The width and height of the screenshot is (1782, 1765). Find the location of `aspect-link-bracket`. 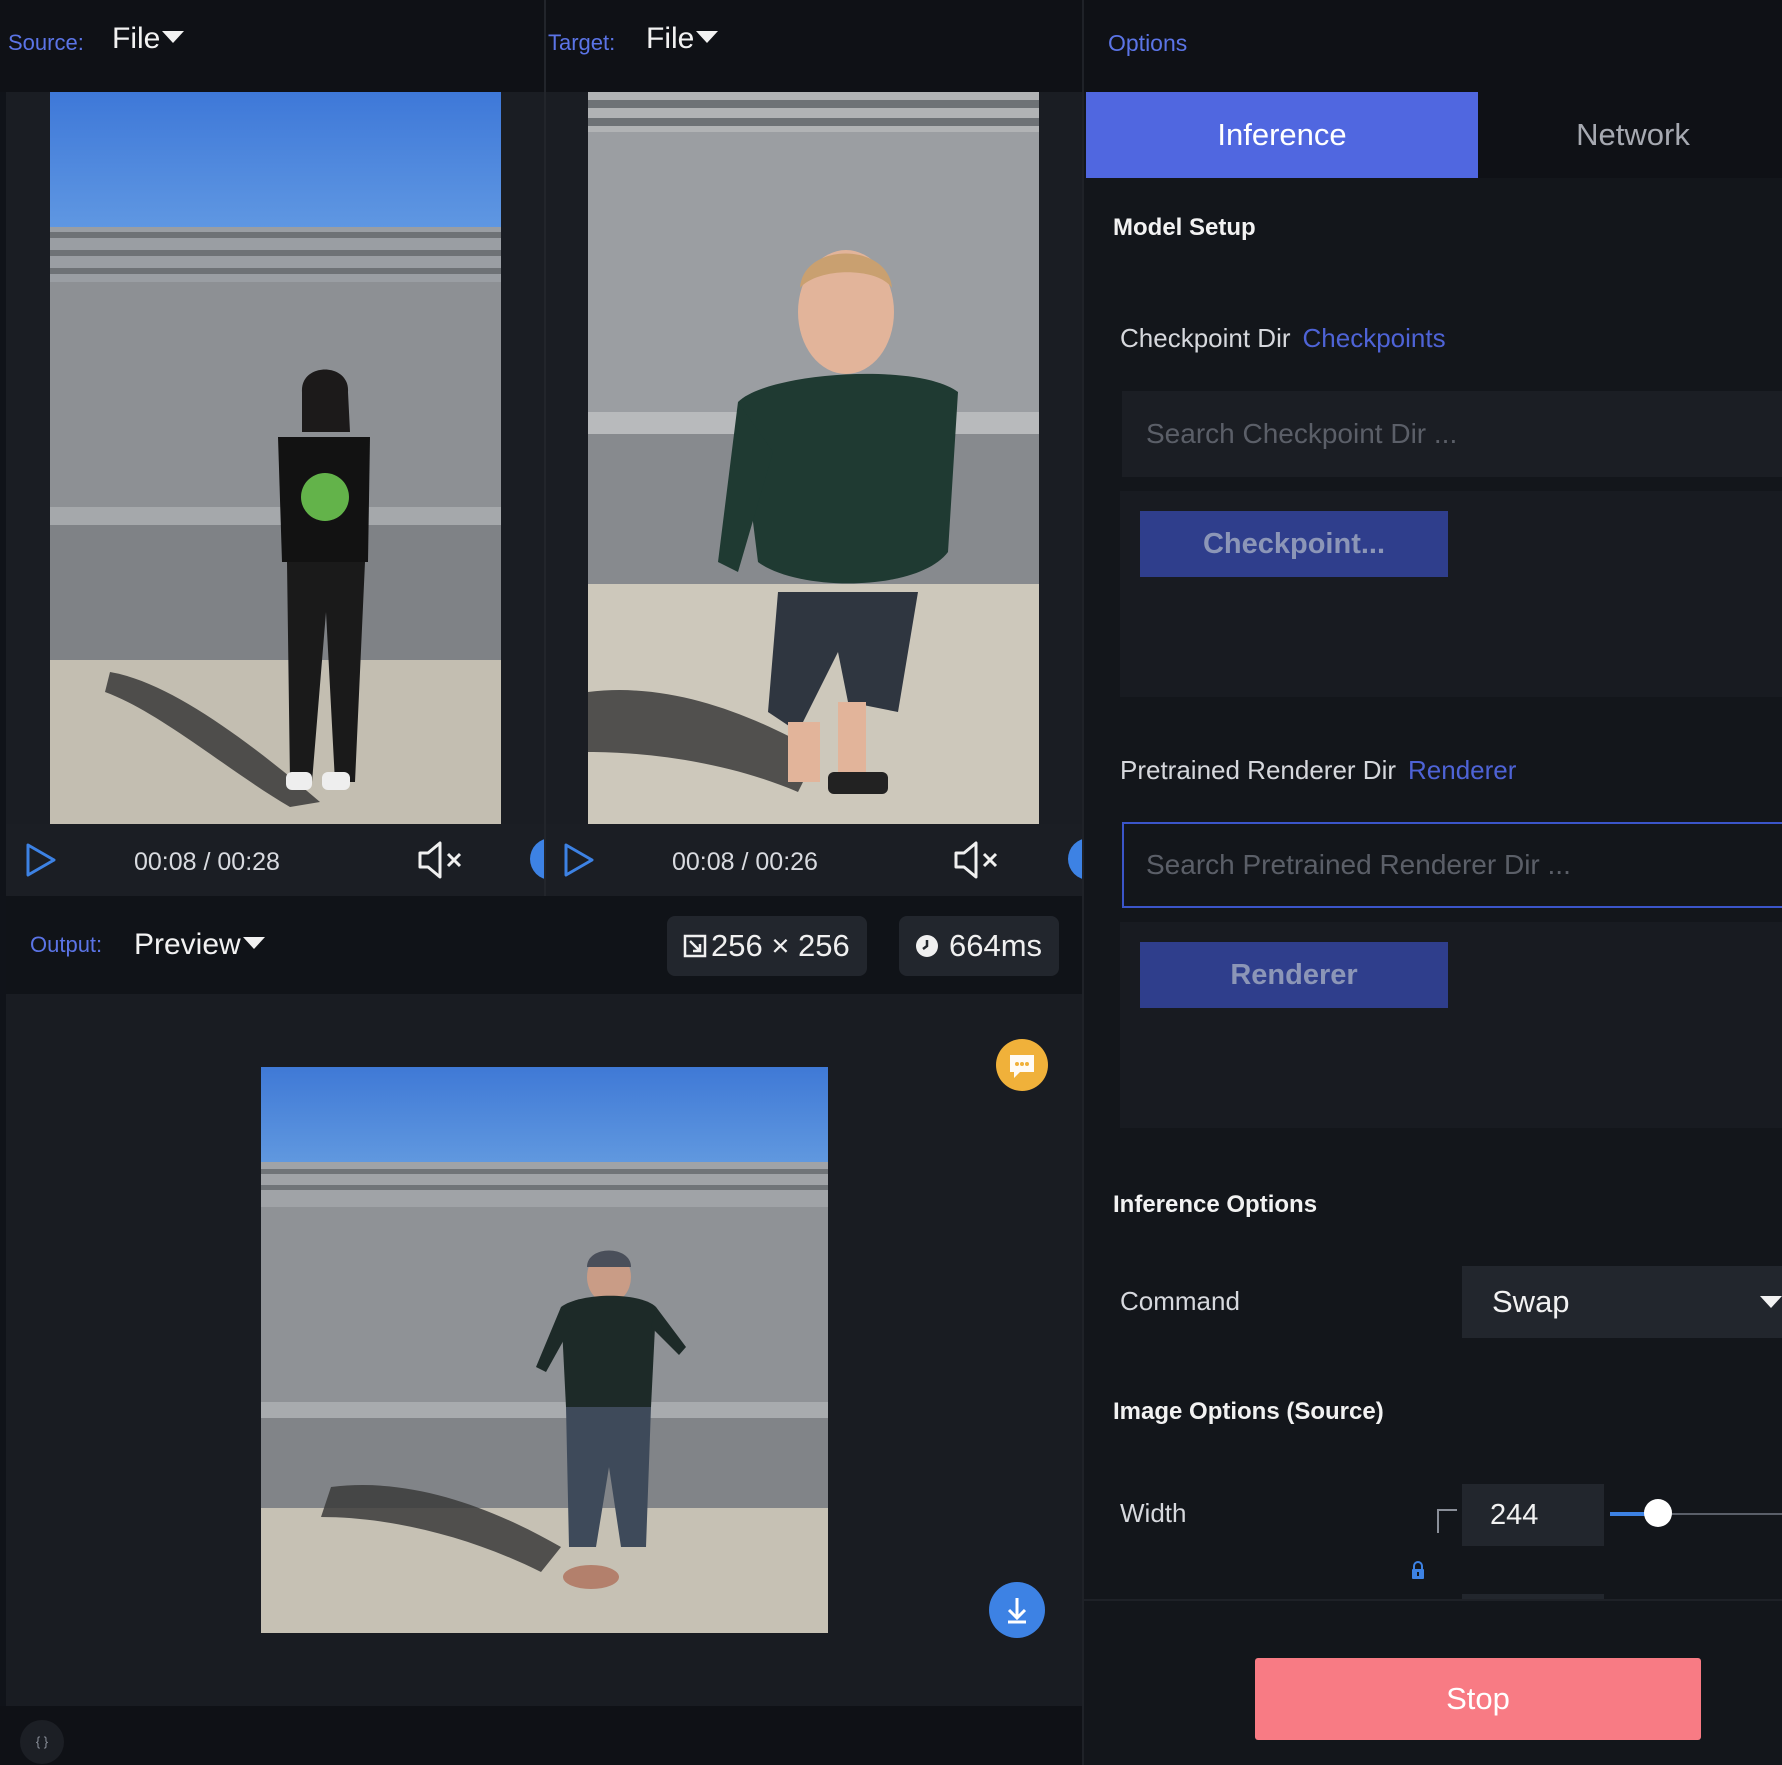

aspect-link-bracket is located at coordinates (1447, 1521).